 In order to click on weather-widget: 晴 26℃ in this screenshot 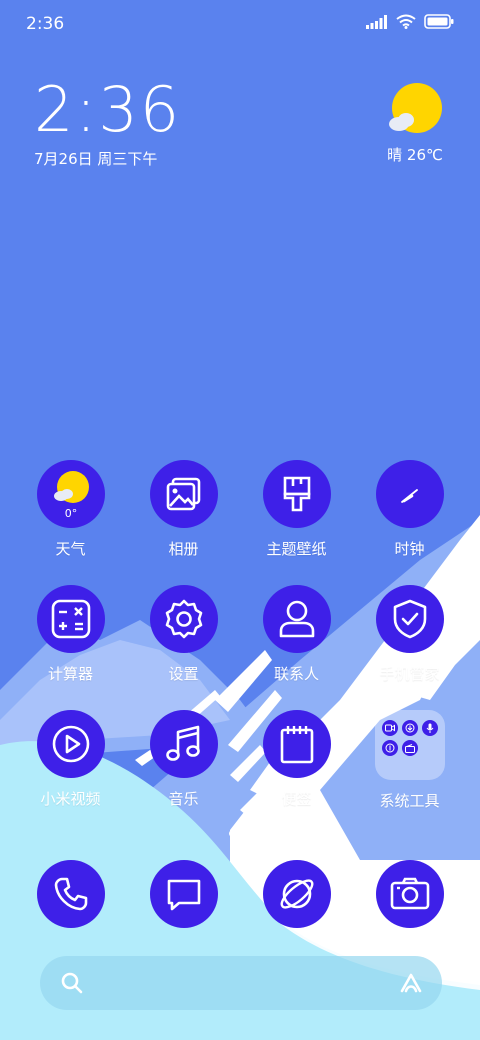, I will do `click(415, 123)`.